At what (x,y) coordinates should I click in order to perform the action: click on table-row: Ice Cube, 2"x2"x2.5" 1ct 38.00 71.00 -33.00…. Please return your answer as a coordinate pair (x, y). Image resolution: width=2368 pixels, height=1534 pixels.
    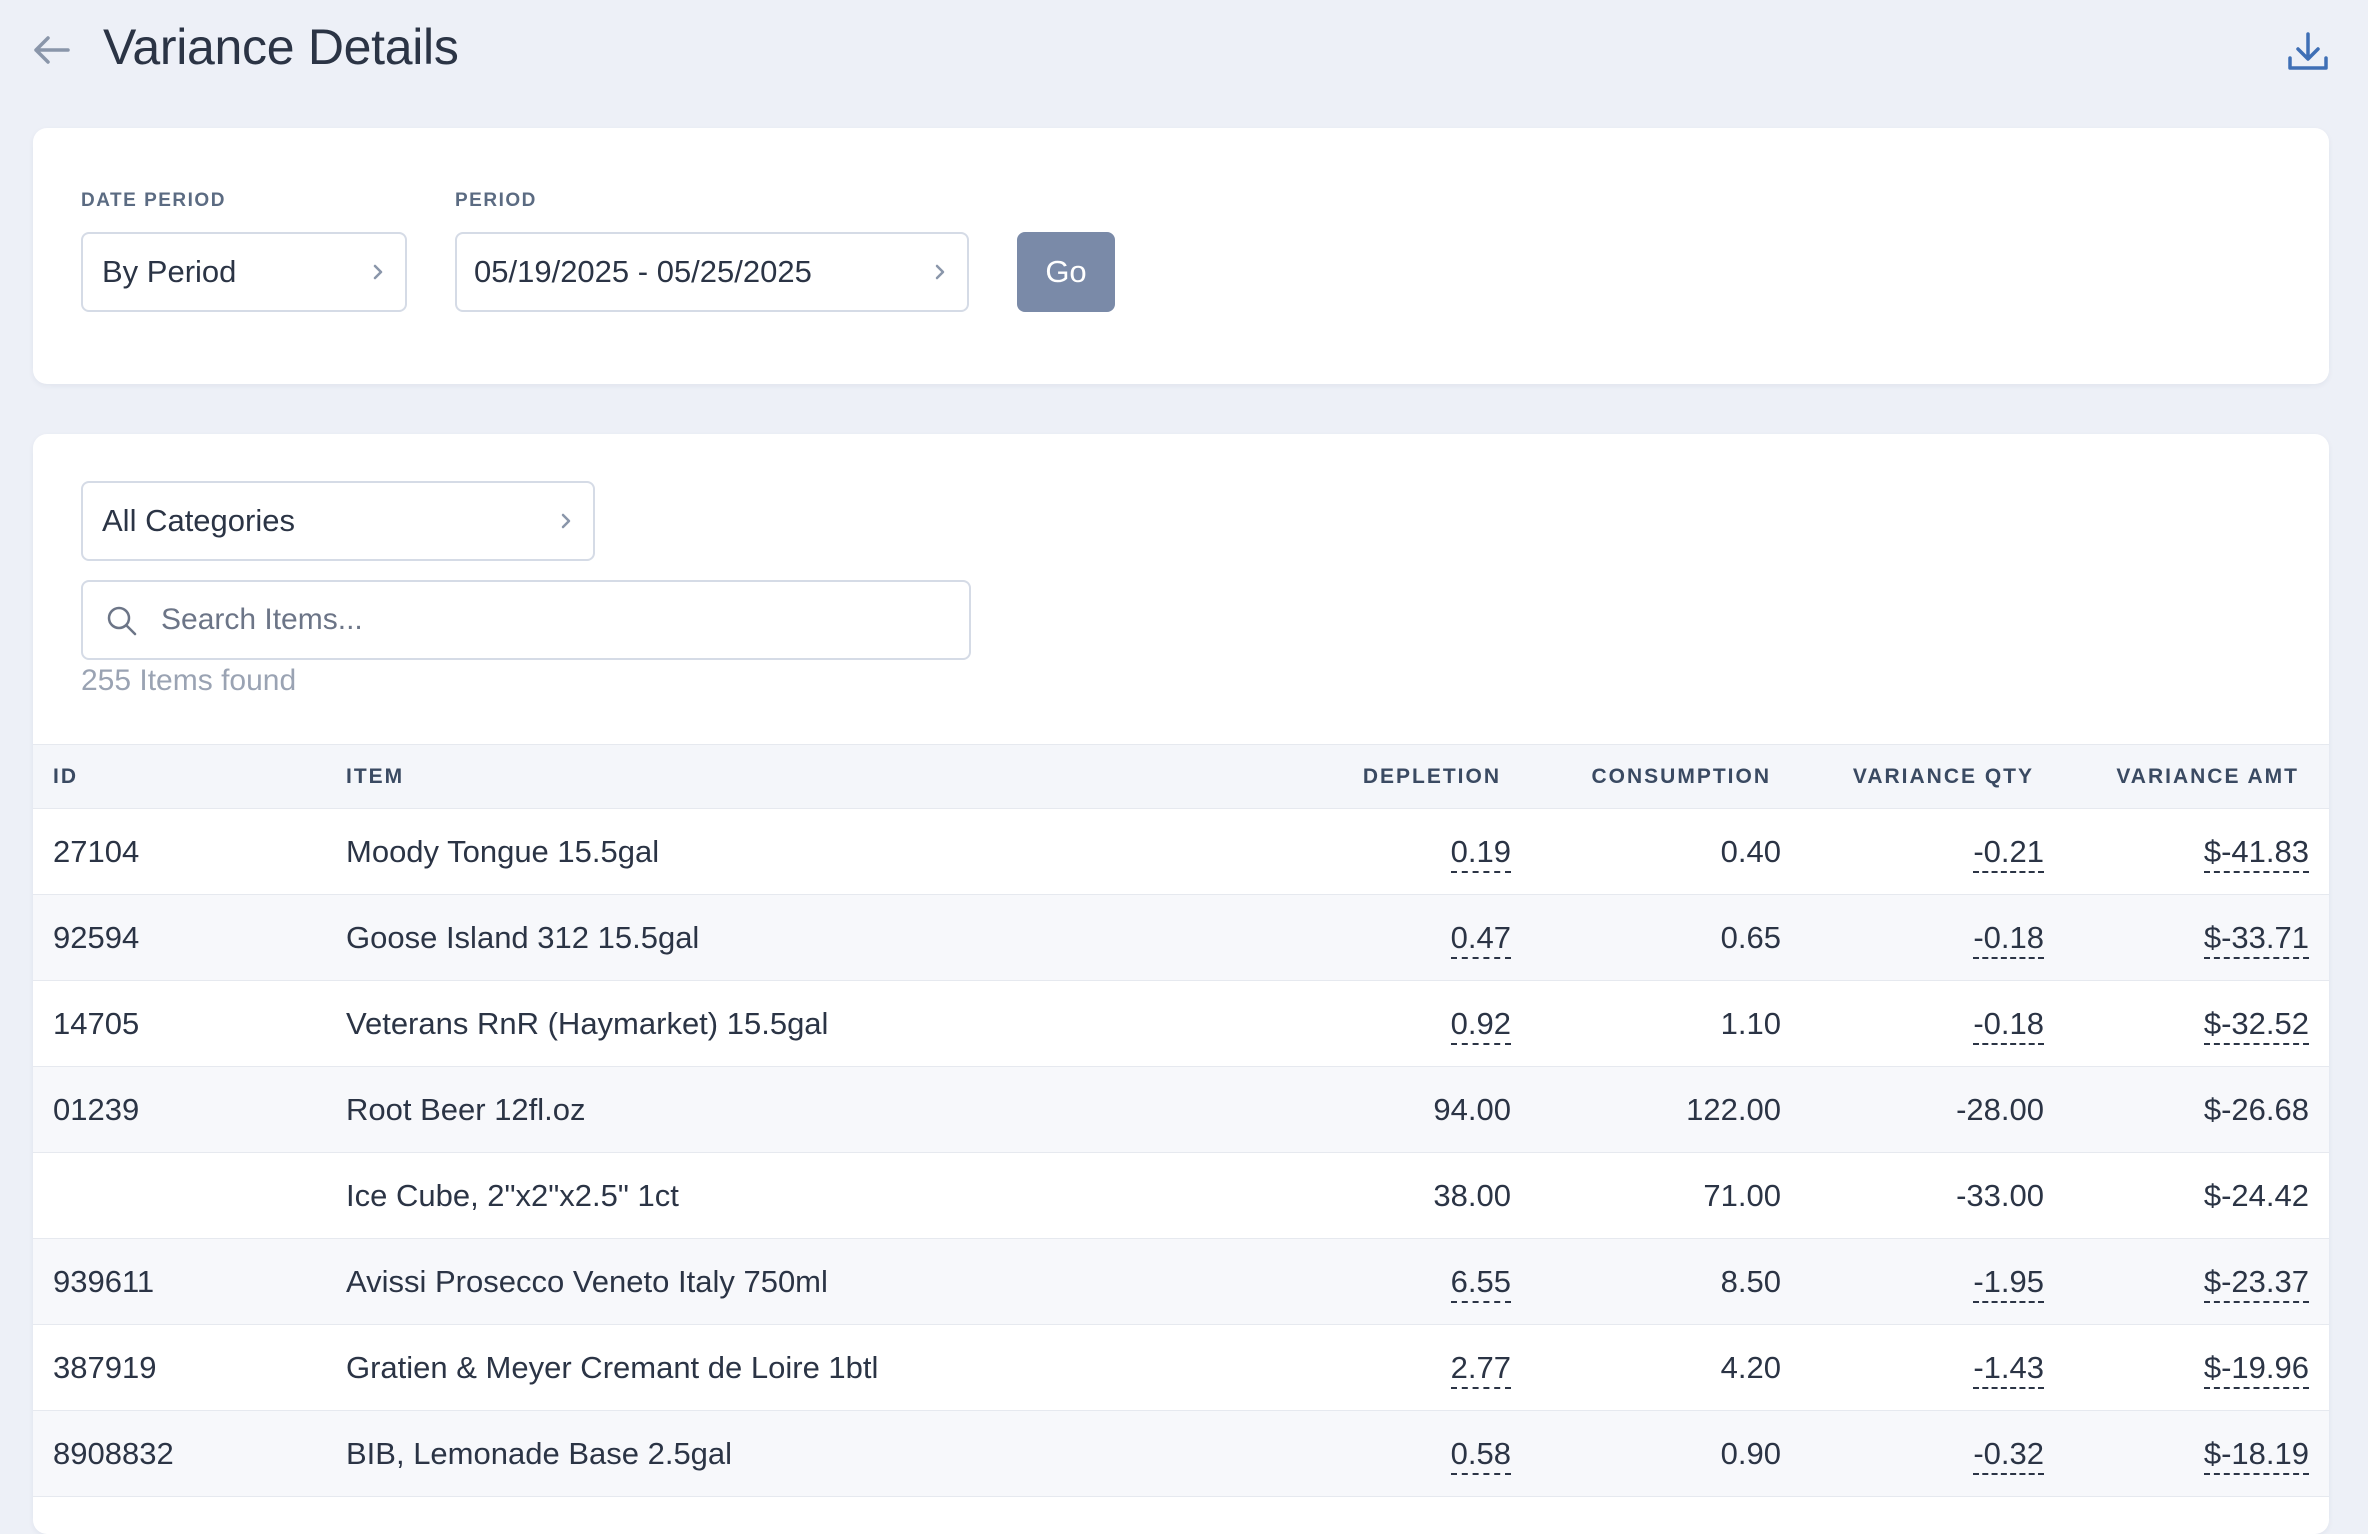
    Looking at the image, I should click on (1181, 1195).